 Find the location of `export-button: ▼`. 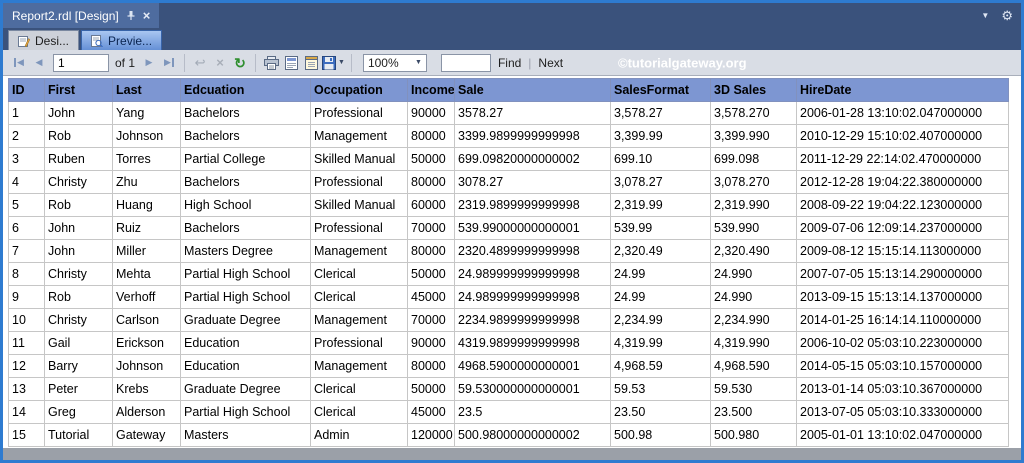

export-button: ▼ is located at coordinates (333, 63).